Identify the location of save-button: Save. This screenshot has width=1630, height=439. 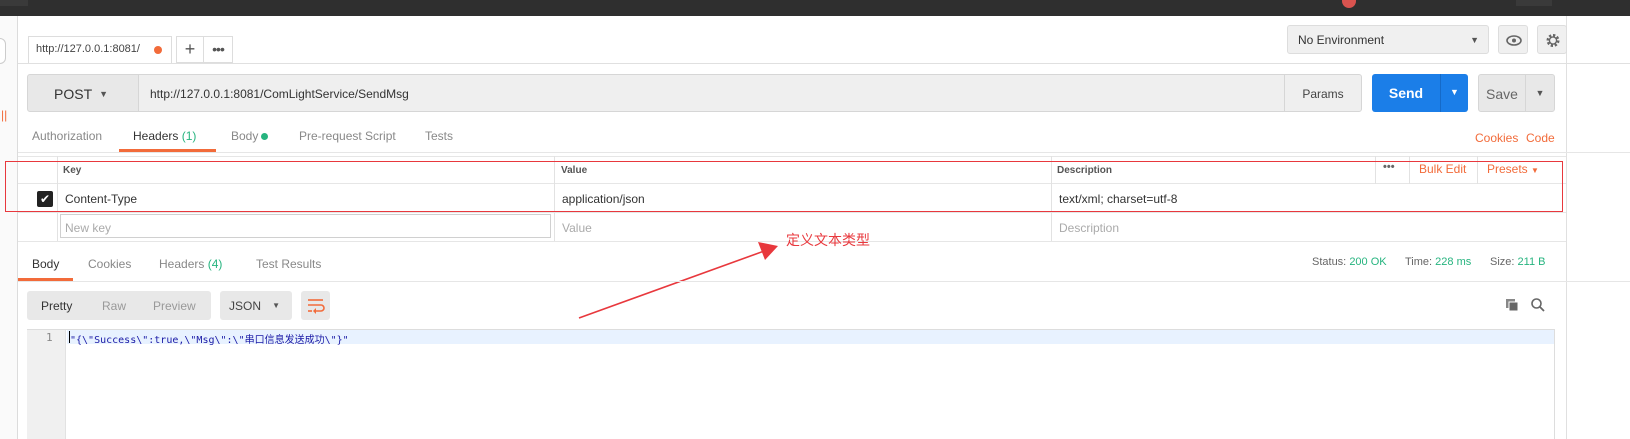
(1502, 93).